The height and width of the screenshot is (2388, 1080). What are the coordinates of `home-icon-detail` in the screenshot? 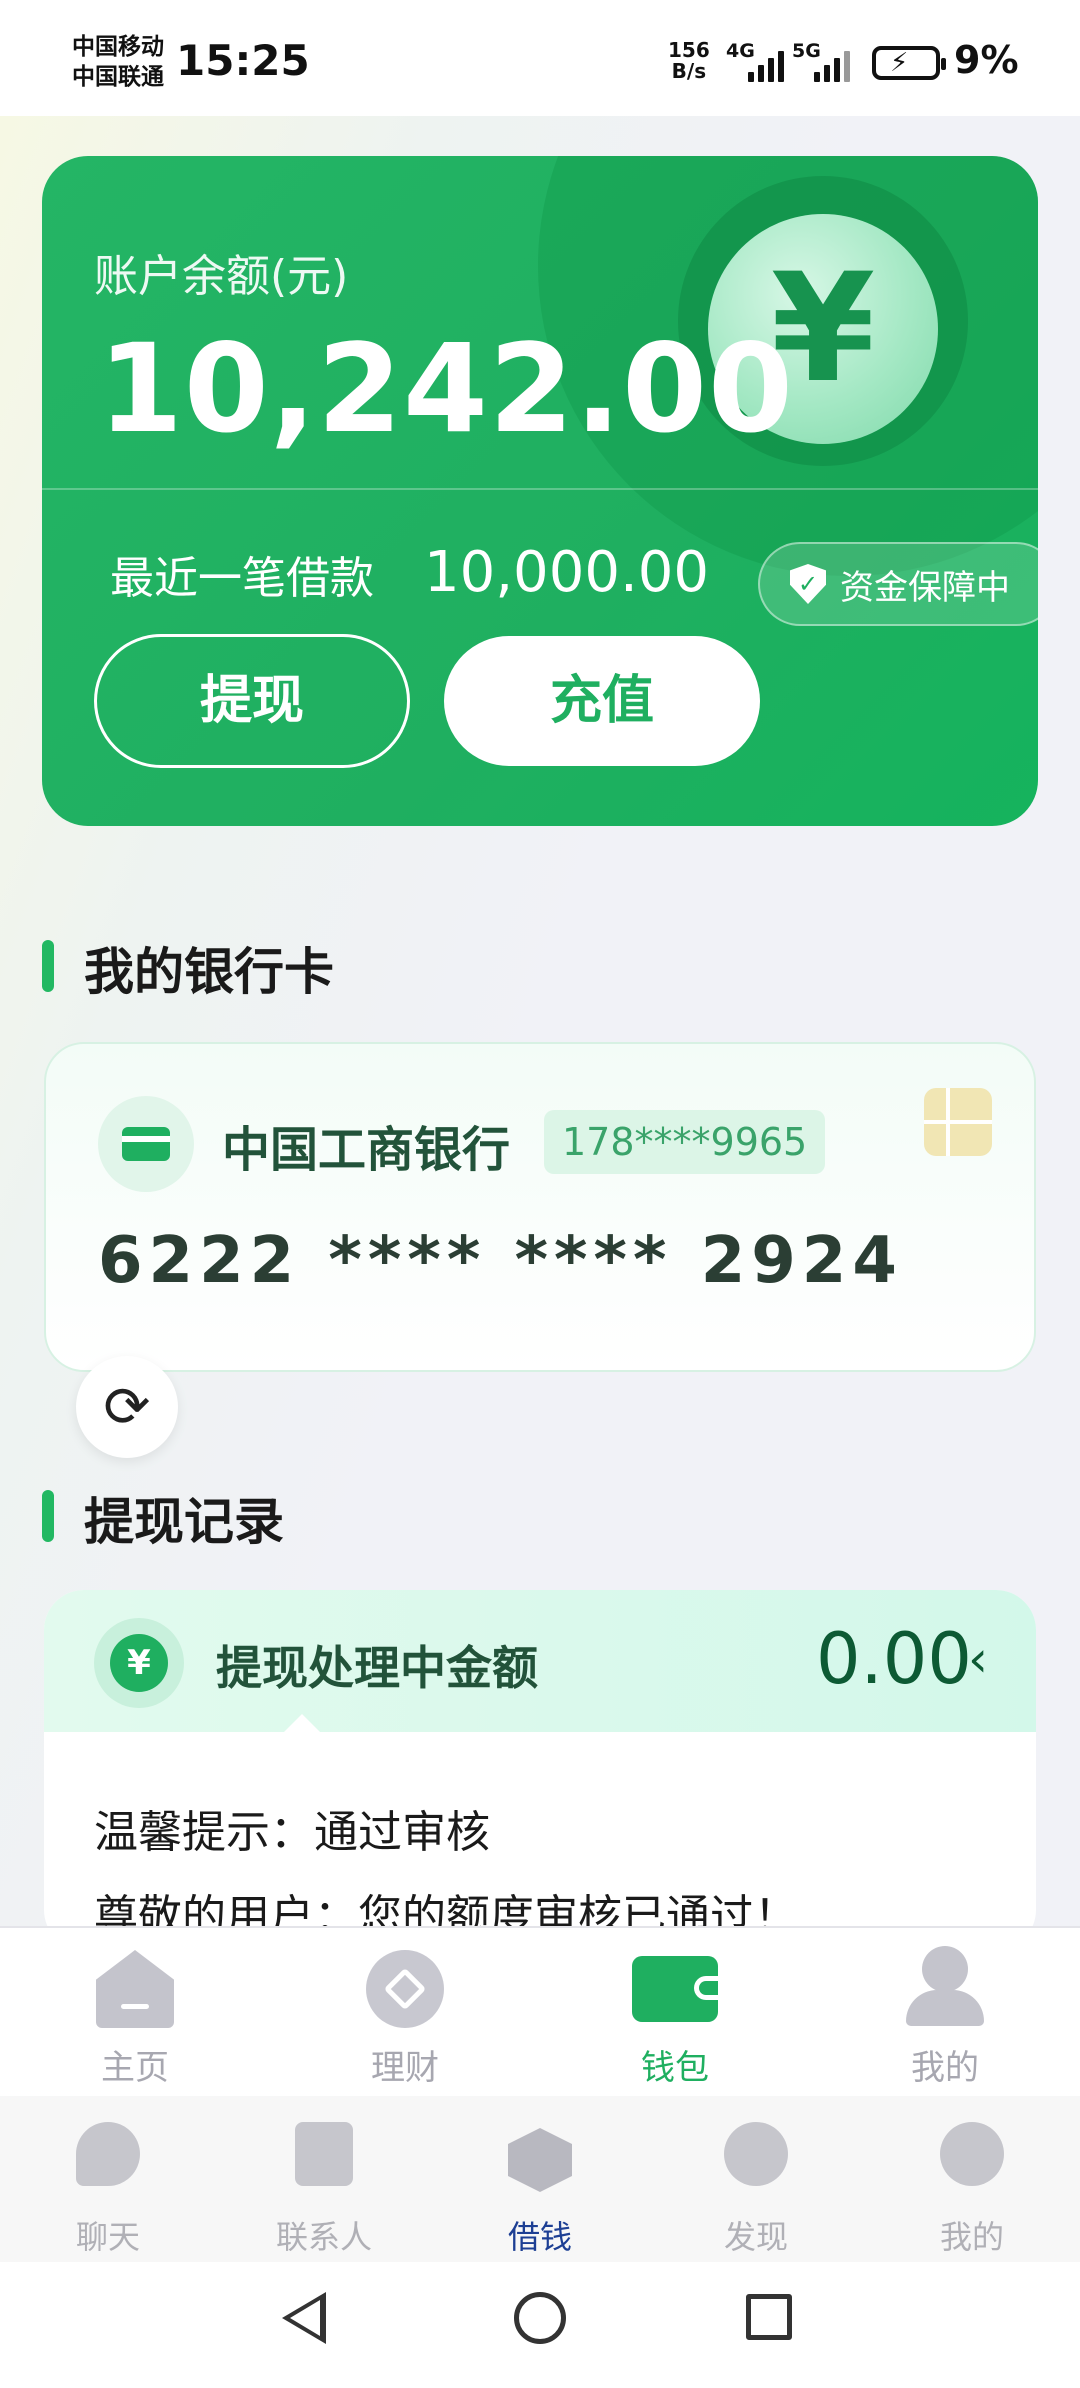 It's located at (135, 2006).